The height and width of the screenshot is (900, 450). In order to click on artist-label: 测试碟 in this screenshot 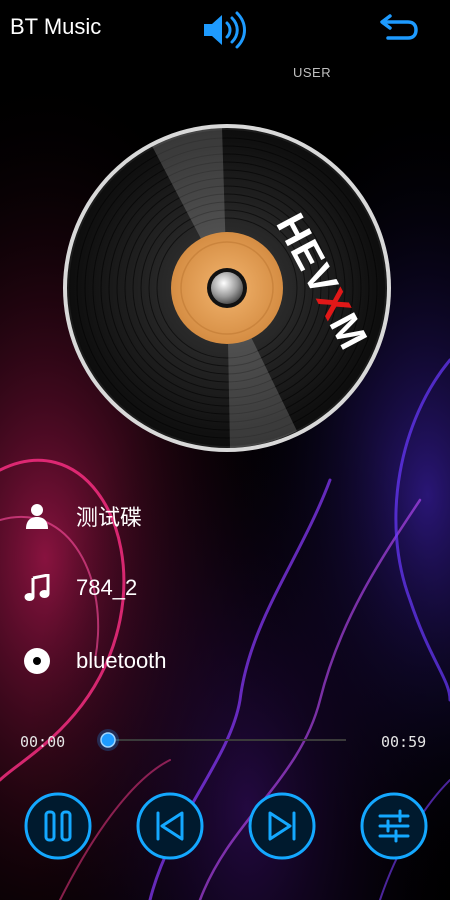, I will do `click(109, 517)`.